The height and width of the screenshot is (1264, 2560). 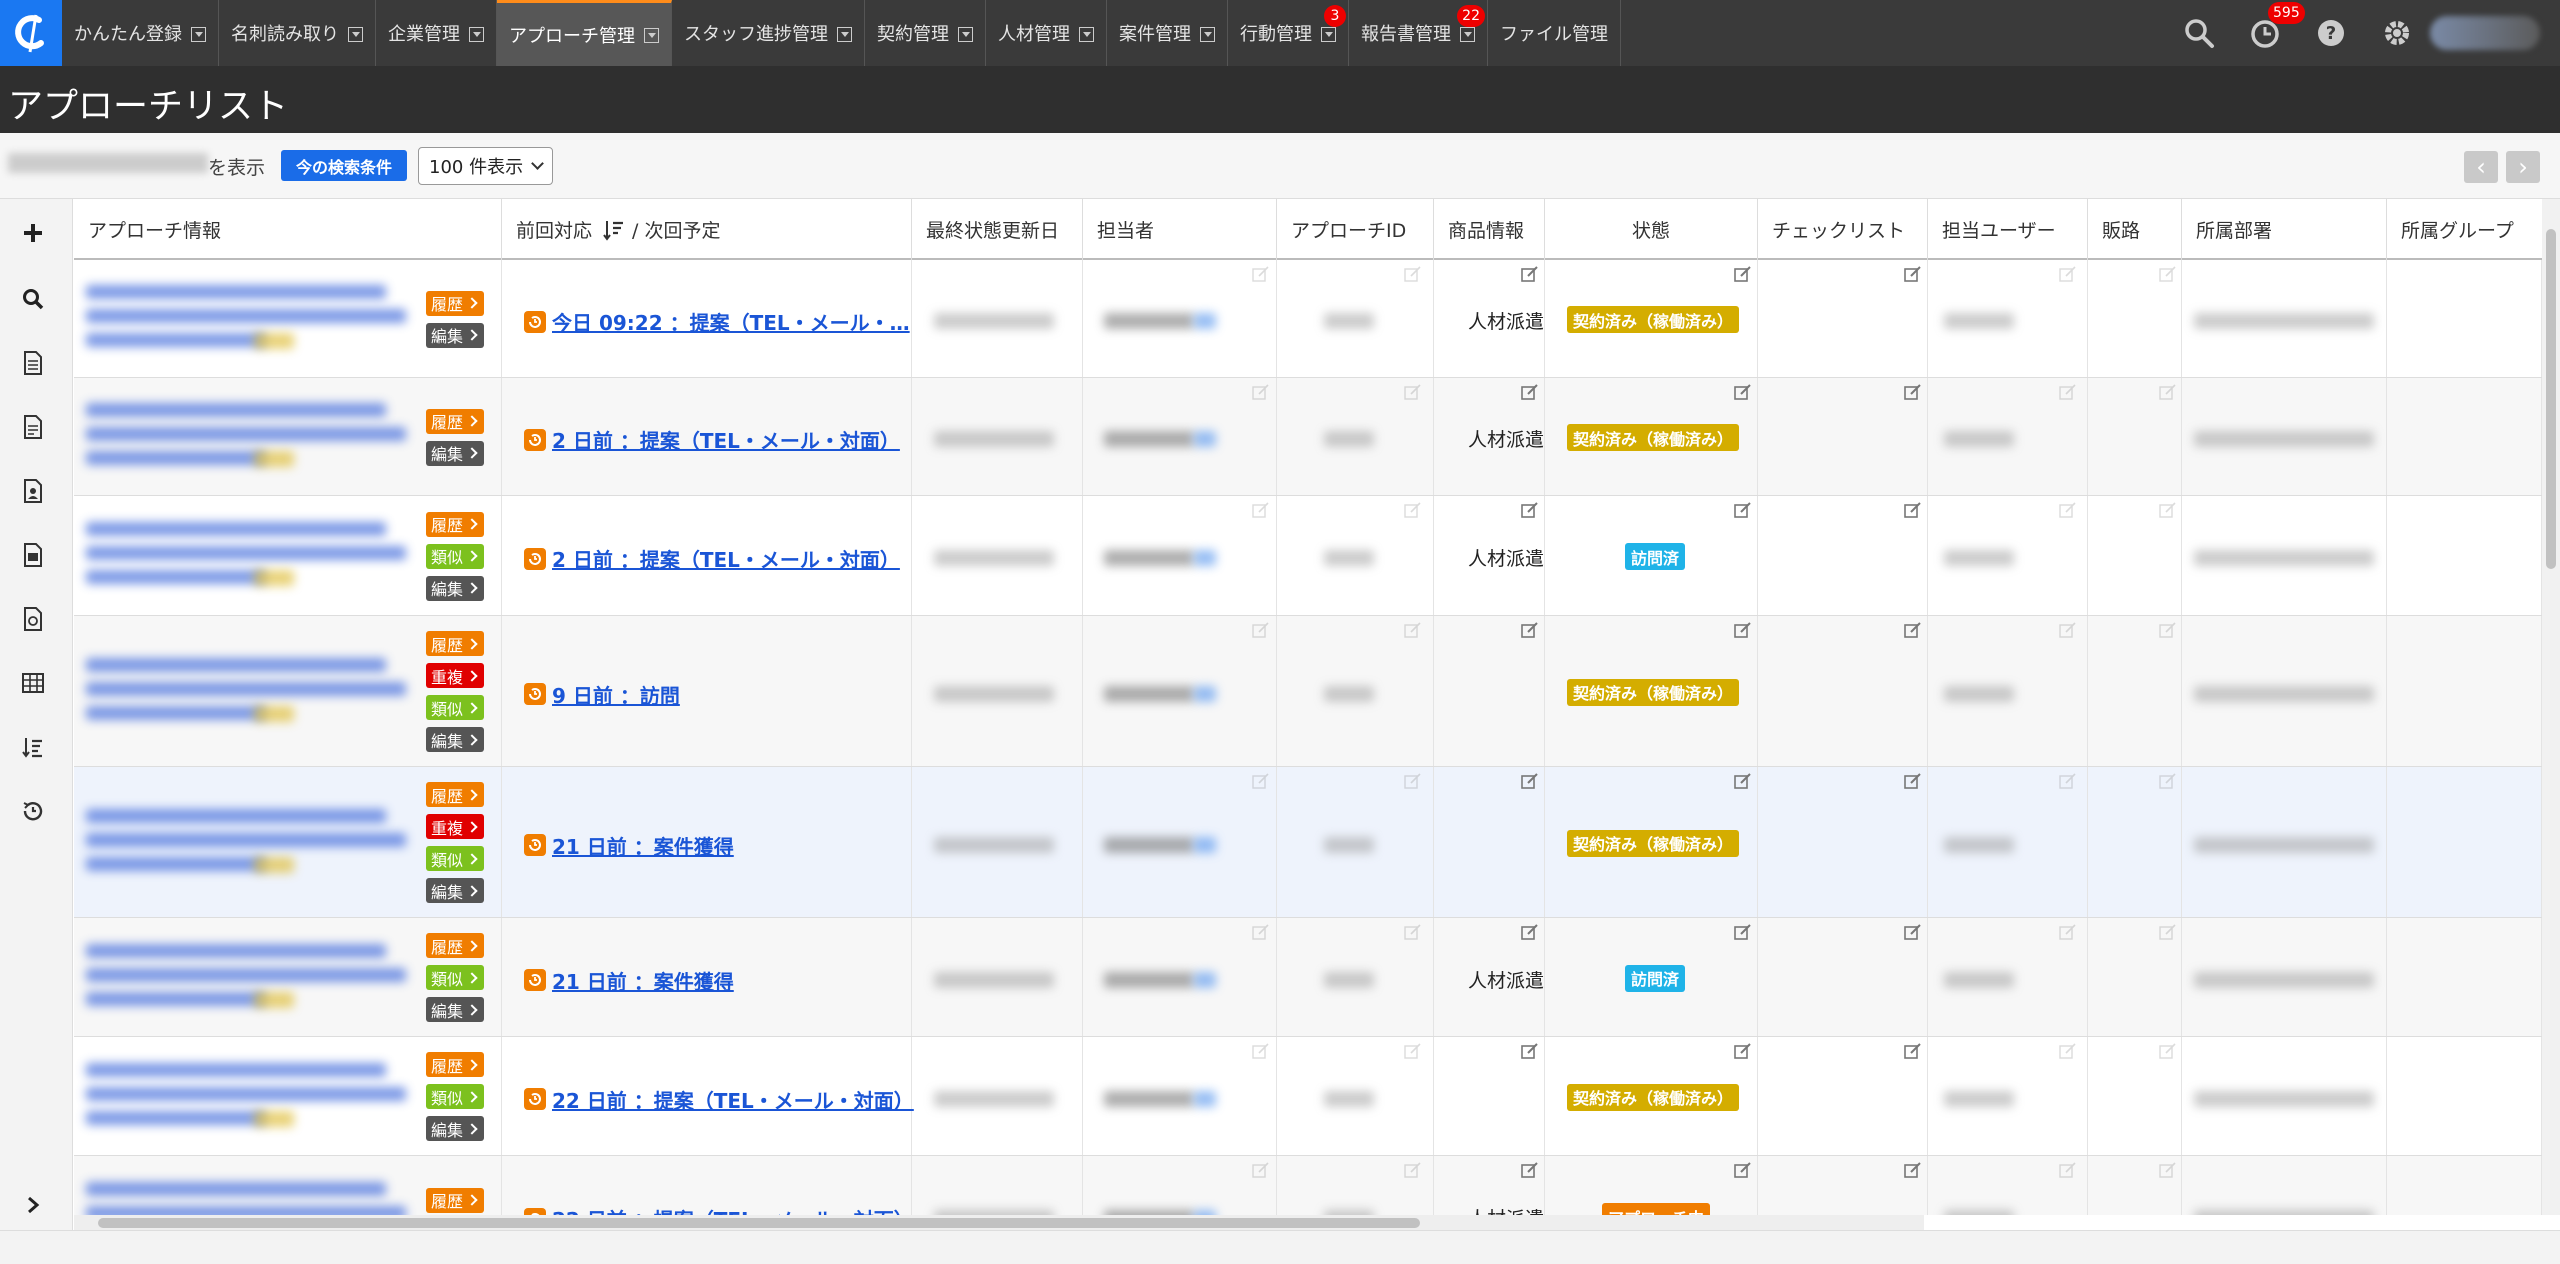 I want to click on horizontal-scrollbar, so click(x=999, y=1222).